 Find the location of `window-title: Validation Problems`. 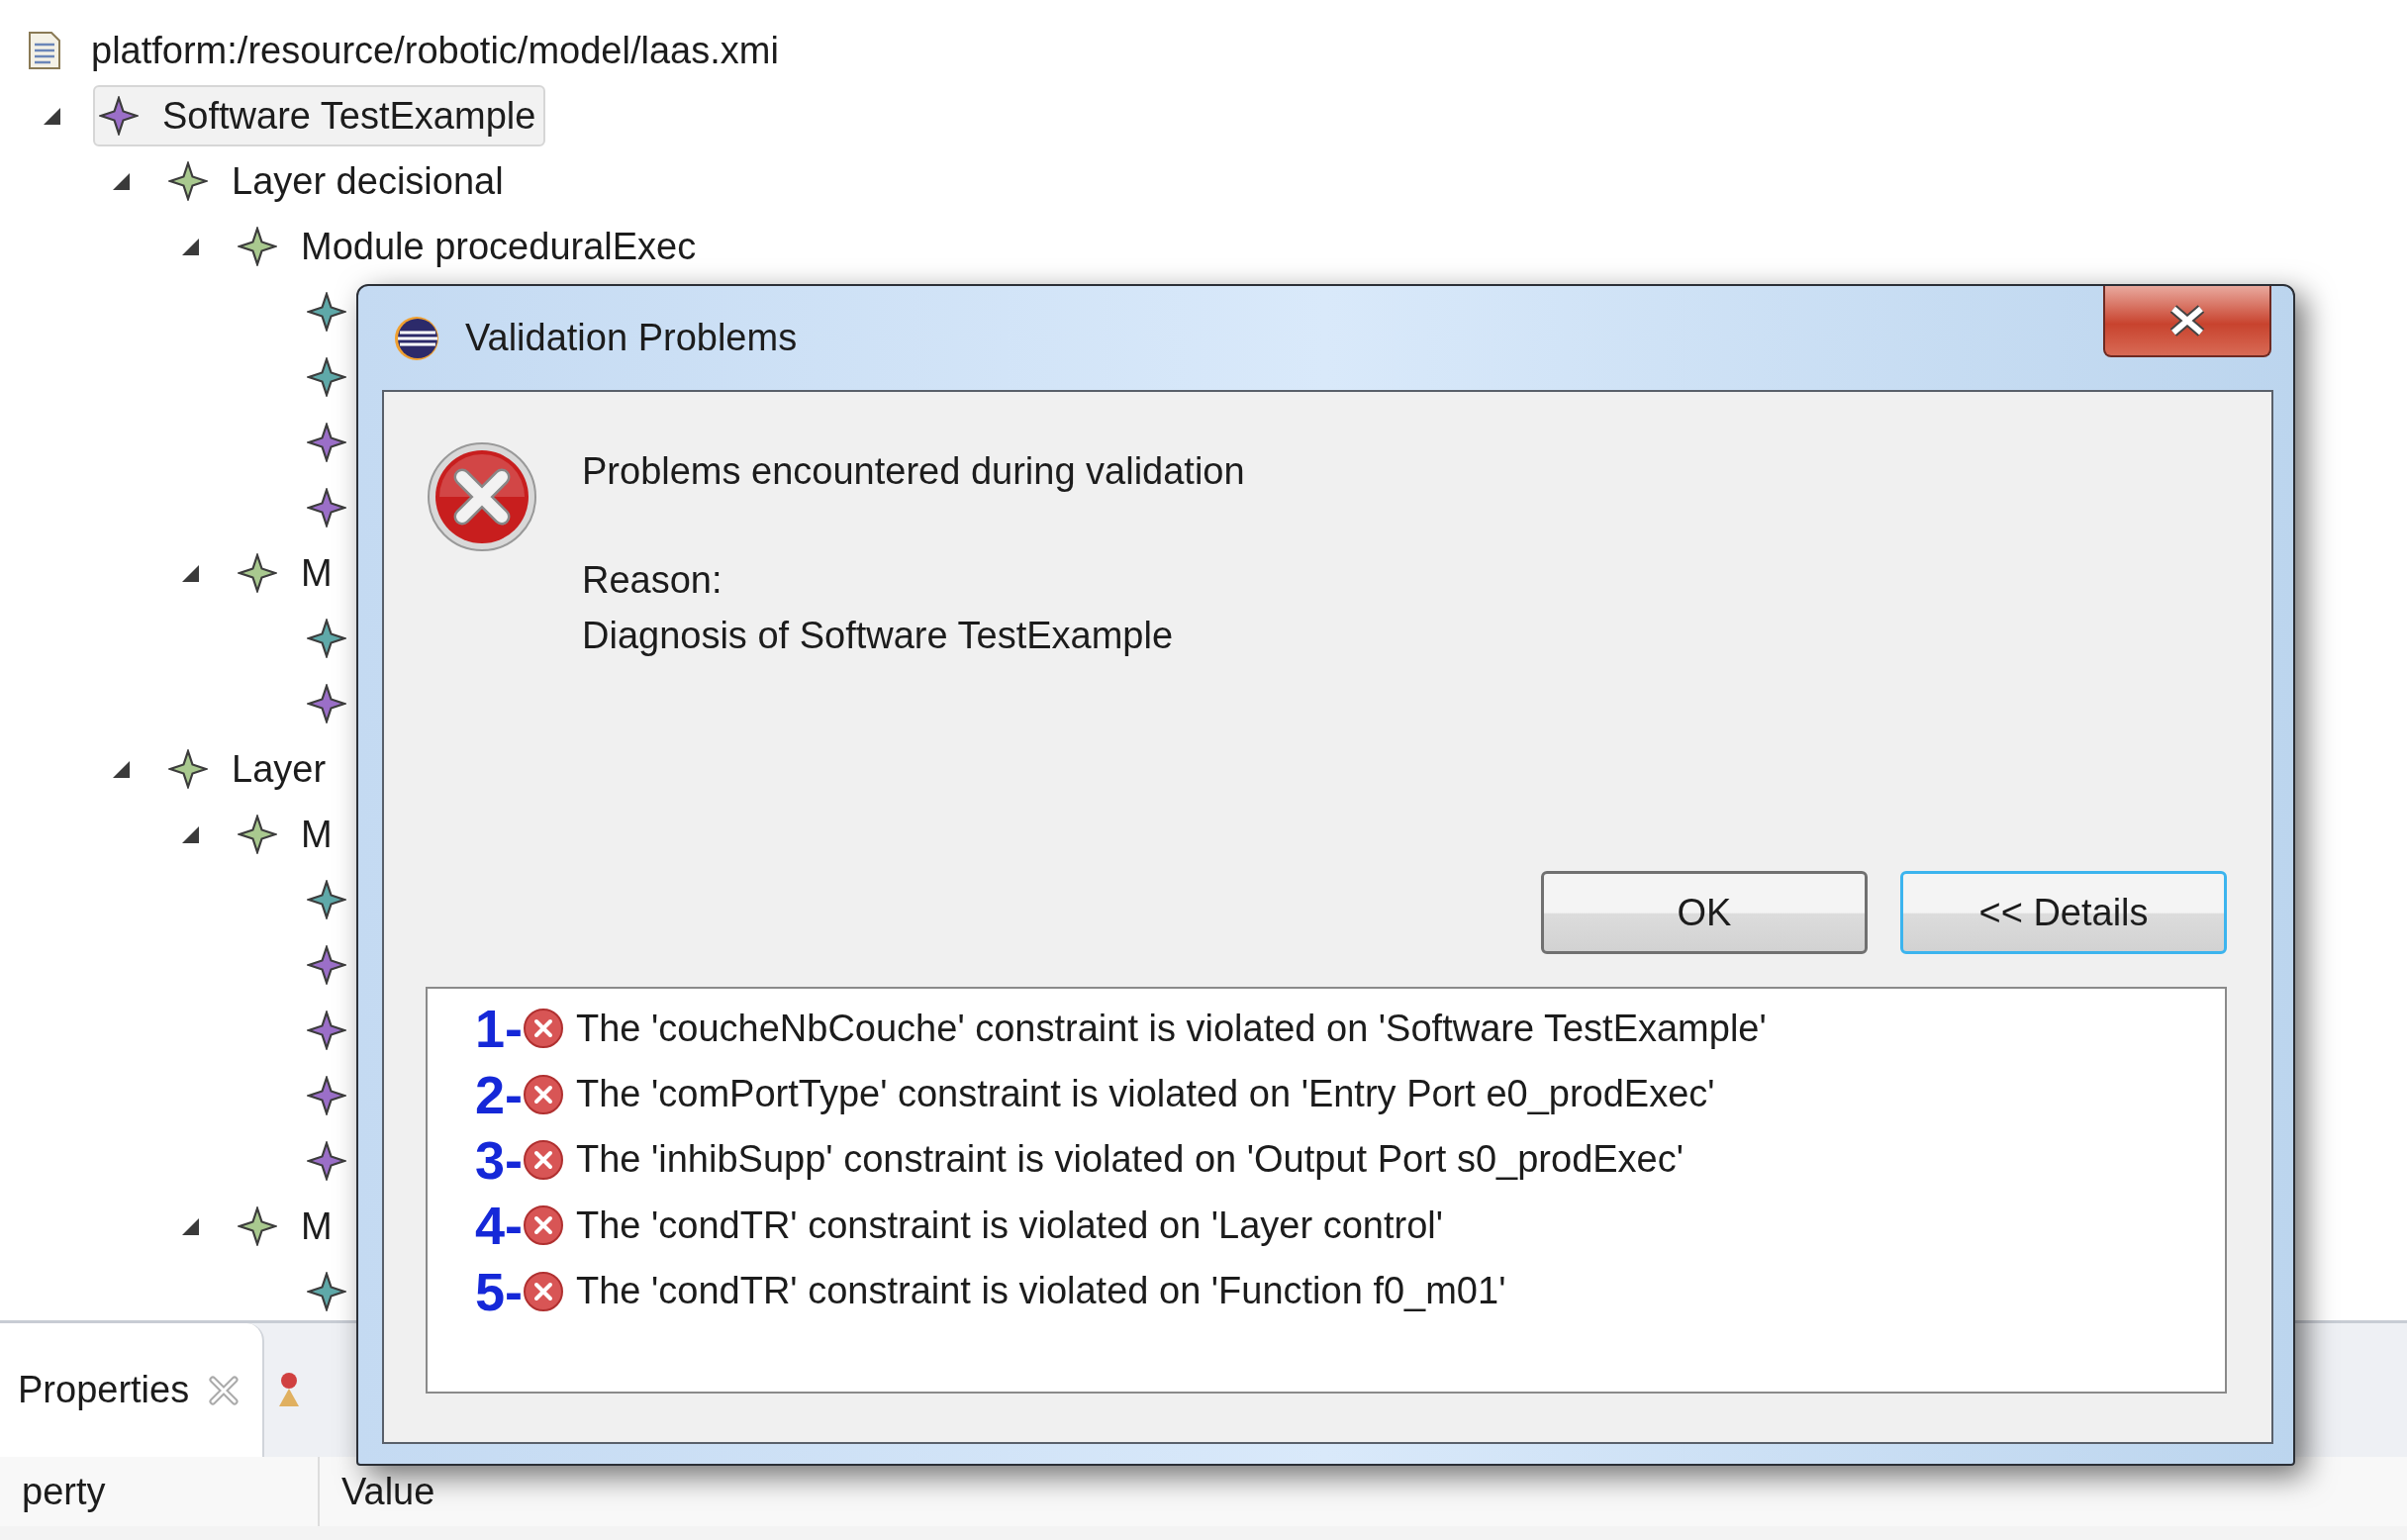

window-title: Validation Problems is located at coordinates (631, 338).